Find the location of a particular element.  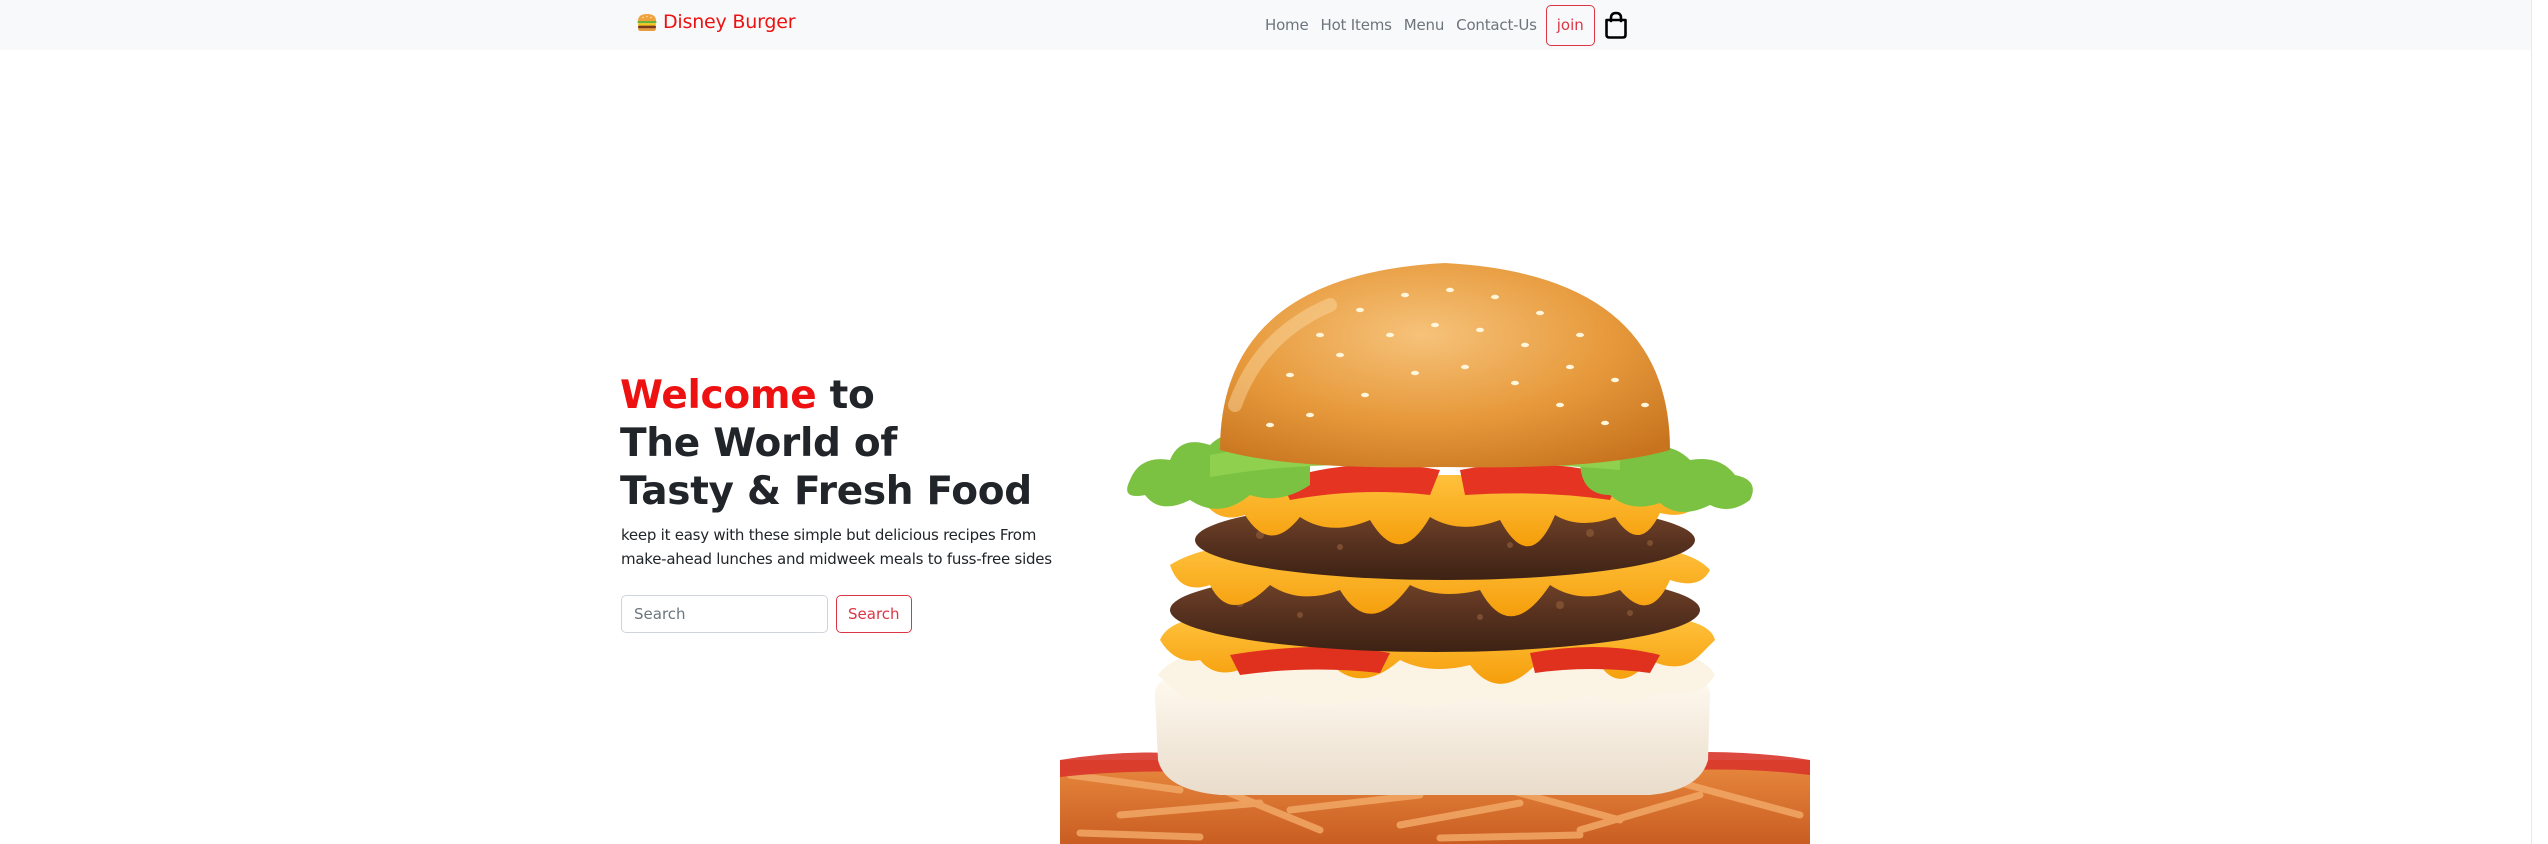

brand-link: Disney Burger is located at coordinates (715, 22).